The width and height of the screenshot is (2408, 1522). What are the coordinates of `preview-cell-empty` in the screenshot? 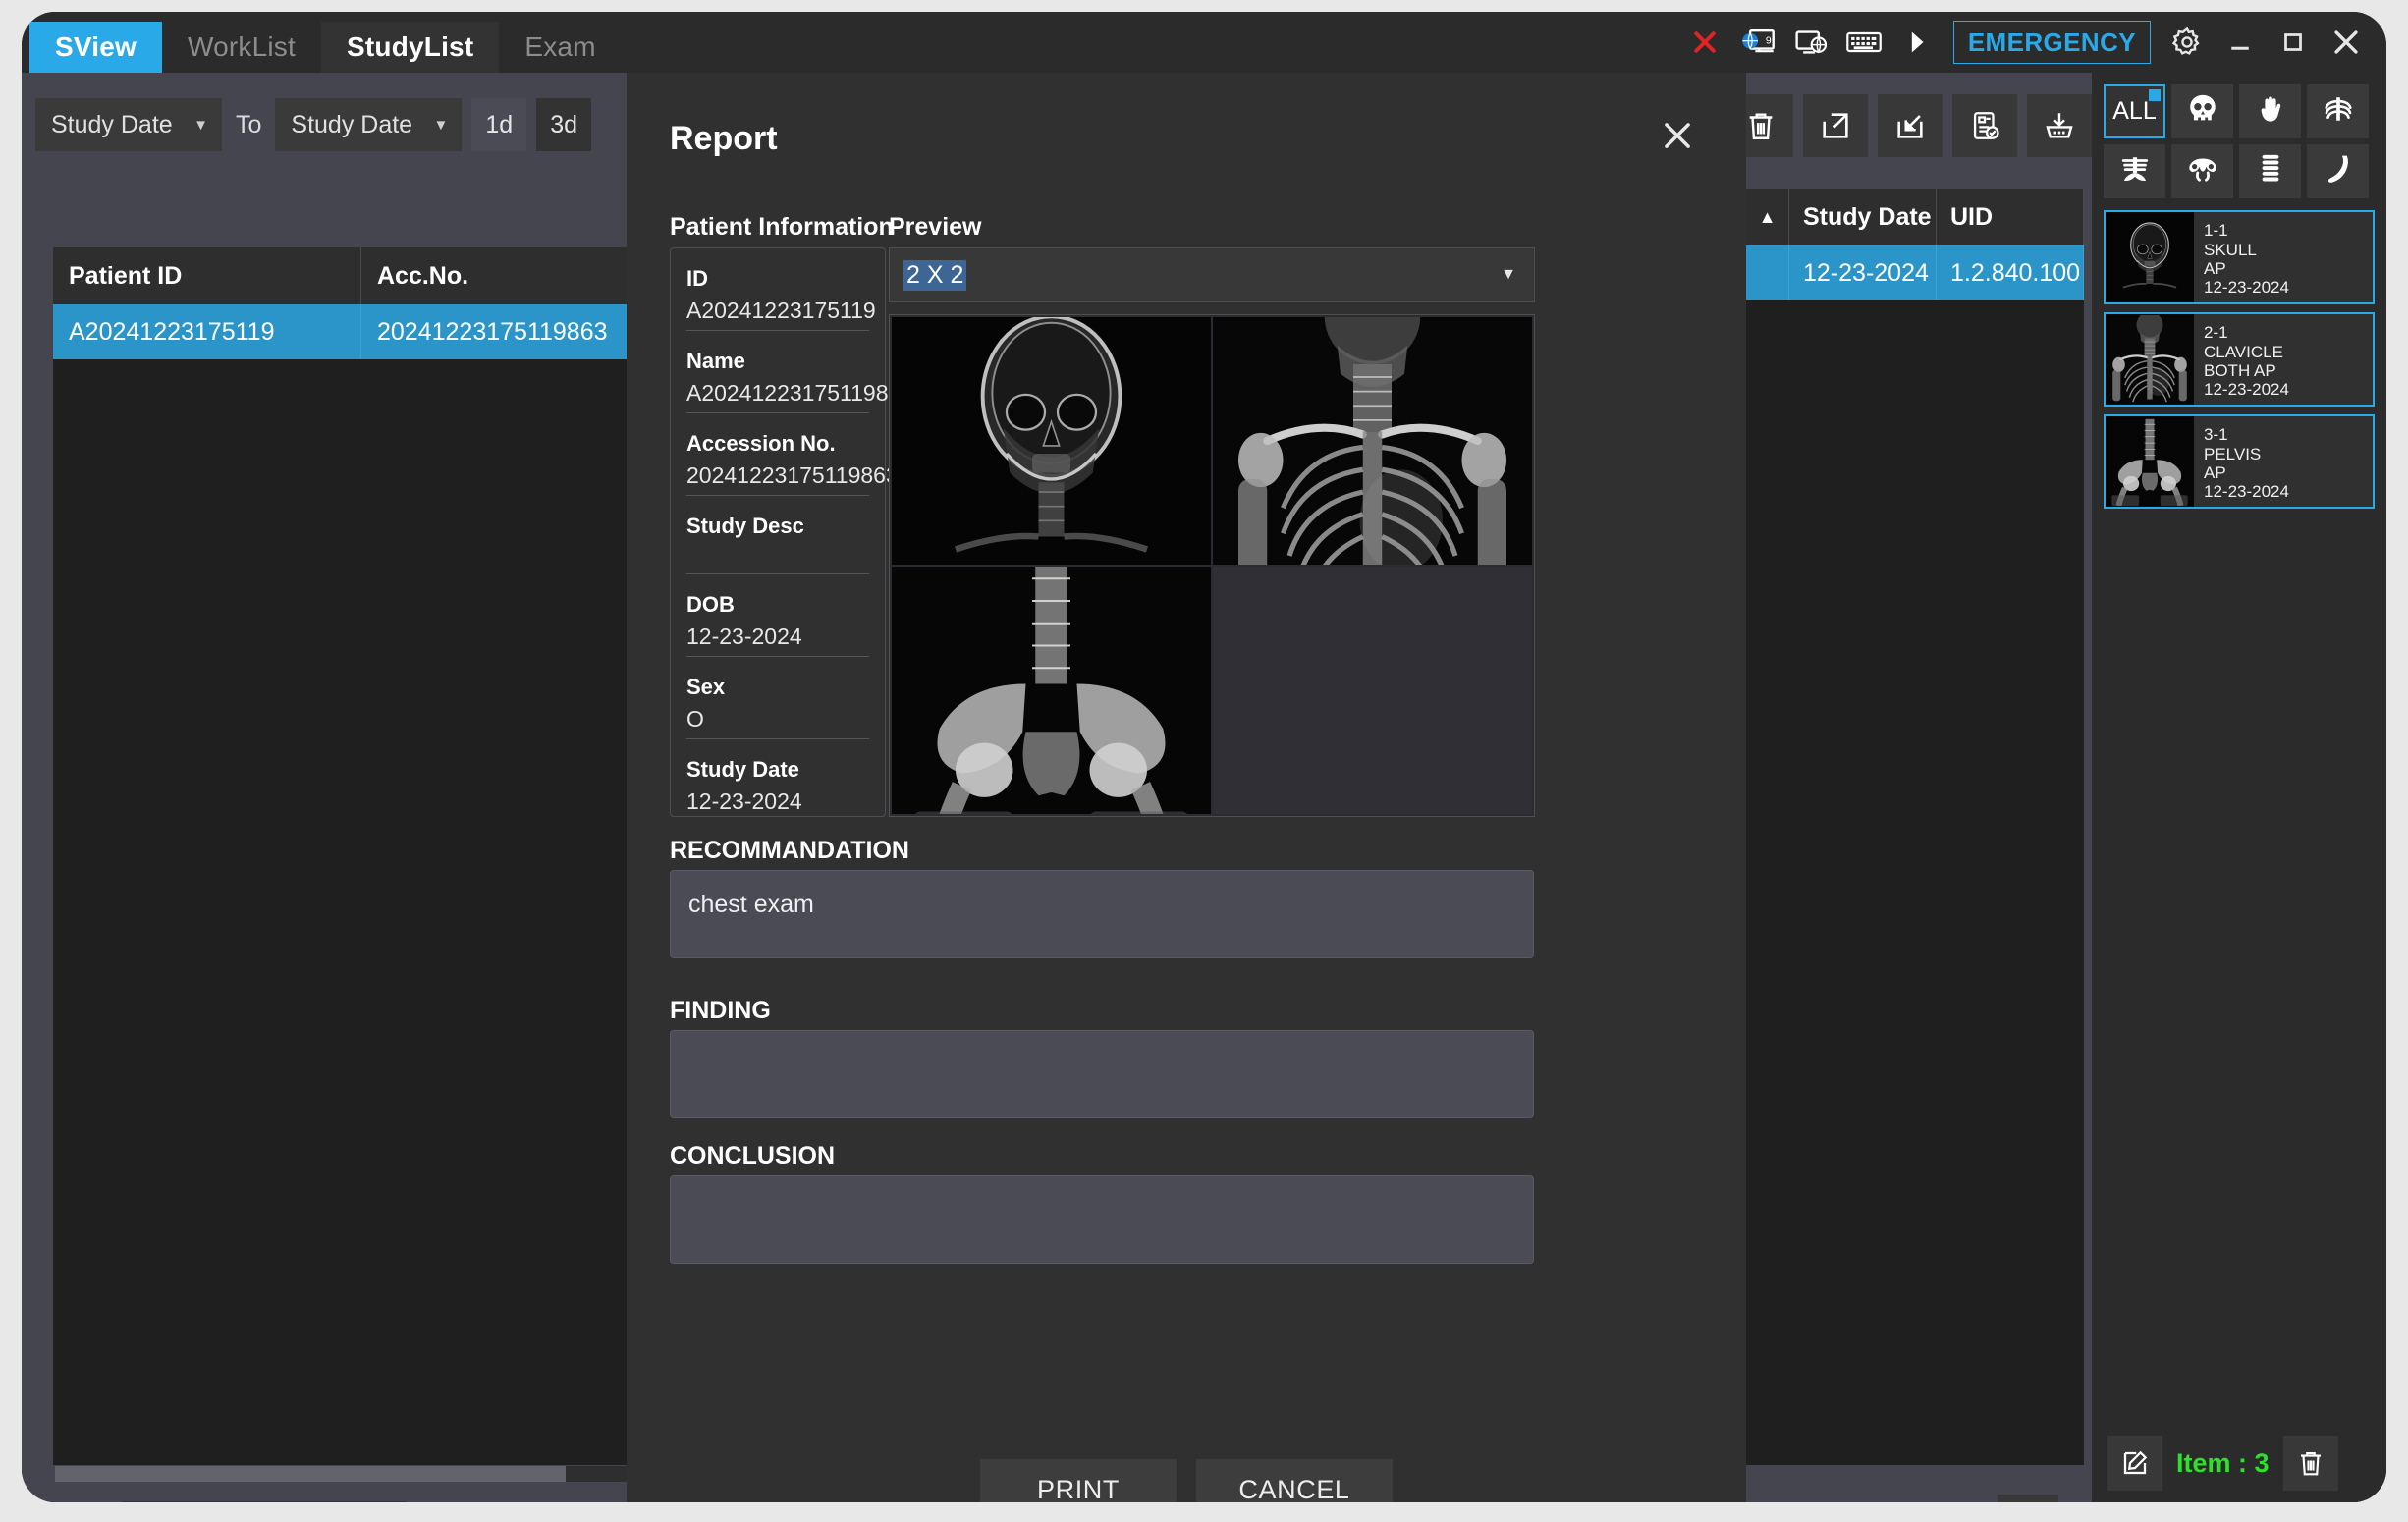 It's located at (1373, 690).